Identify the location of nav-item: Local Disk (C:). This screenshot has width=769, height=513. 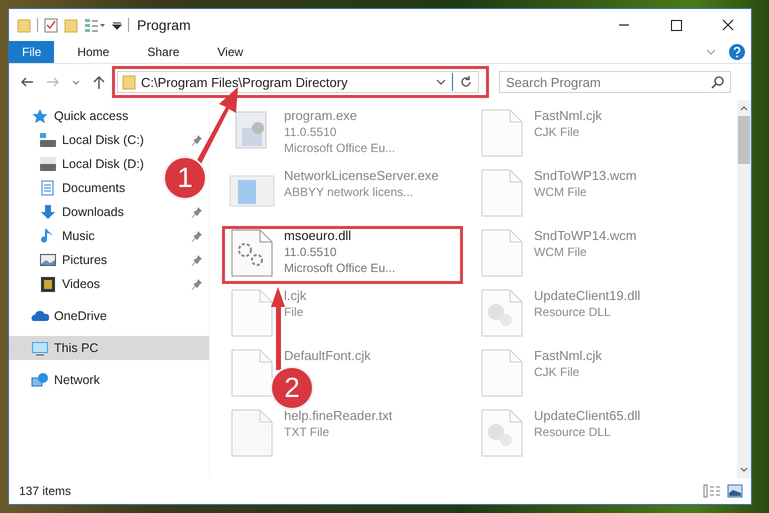
(109, 140).